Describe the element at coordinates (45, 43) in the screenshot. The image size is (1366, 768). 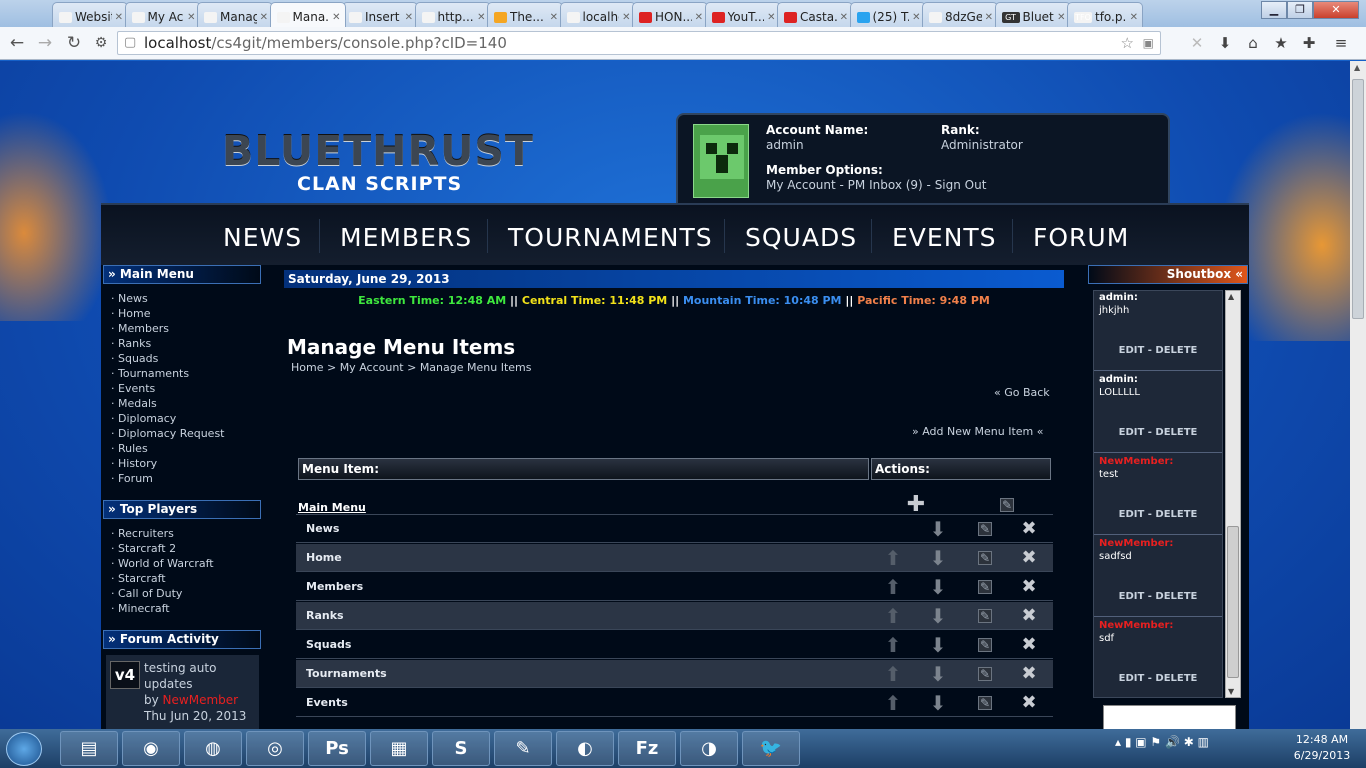
I see `forward-arrow-icon: →` at that location.